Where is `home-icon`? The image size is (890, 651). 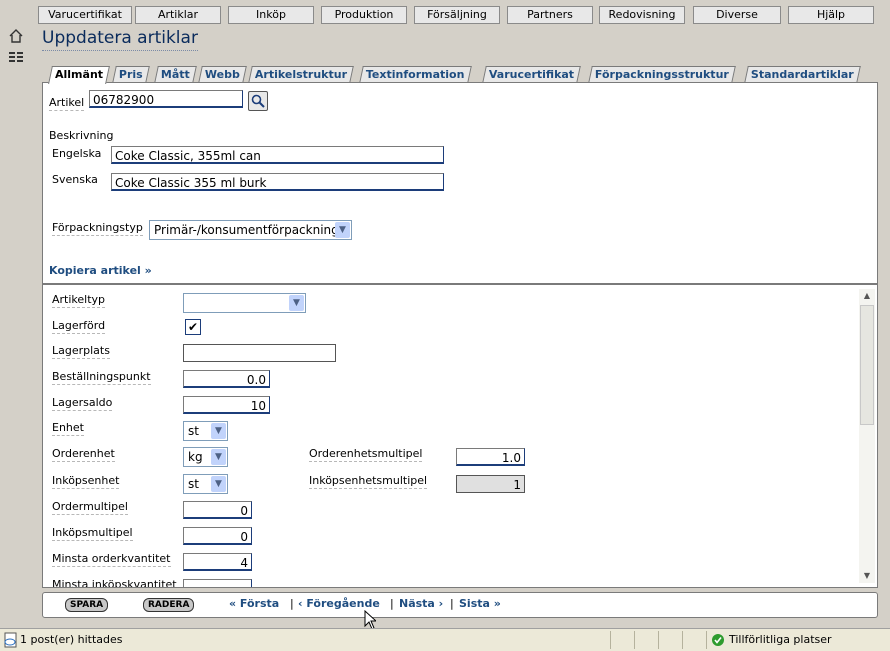 home-icon is located at coordinates (16, 36).